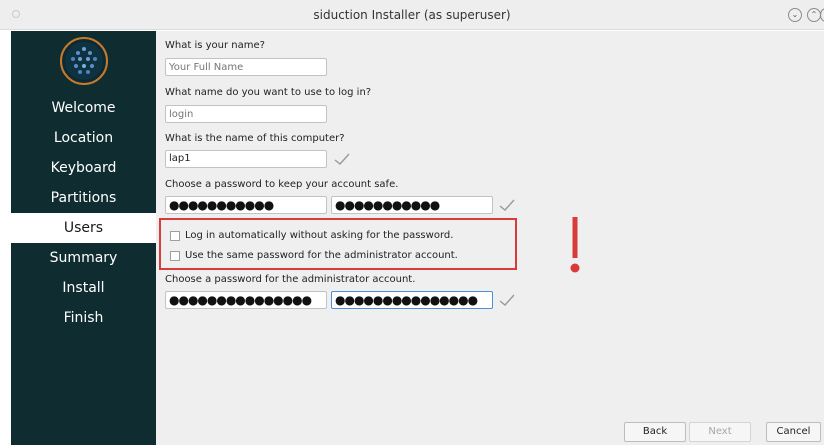  Describe the element at coordinates (246, 67) in the screenshot. I see `full-name-input` at that location.